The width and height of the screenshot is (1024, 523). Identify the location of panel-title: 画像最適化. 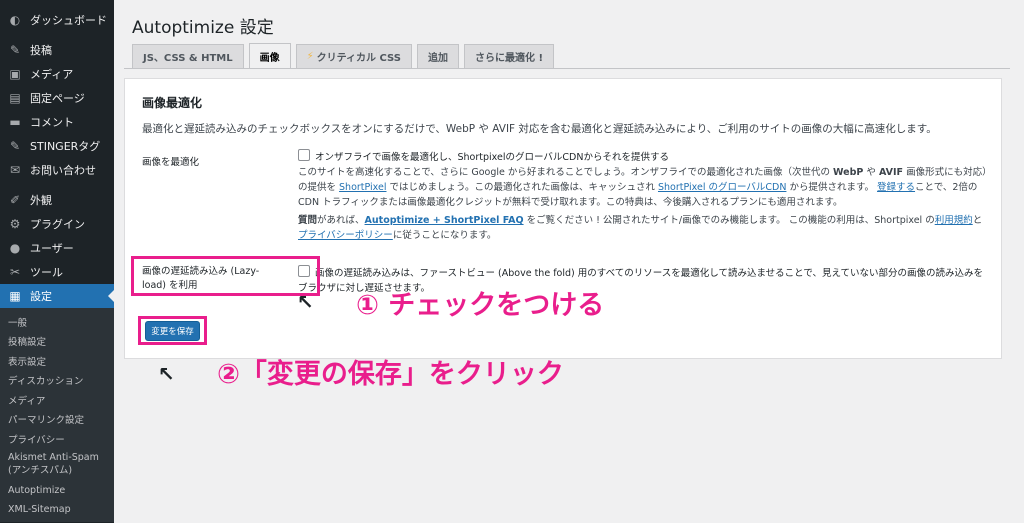
(172, 103).